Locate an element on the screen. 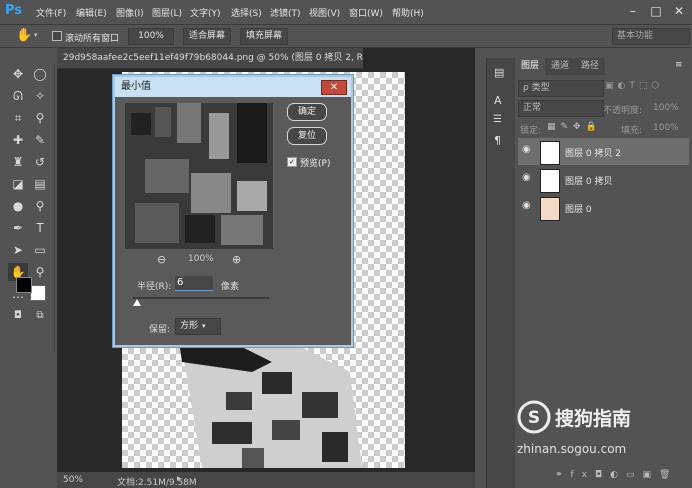 The height and width of the screenshot is (488, 692). watermark-logo: S is located at coordinates (534, 417).